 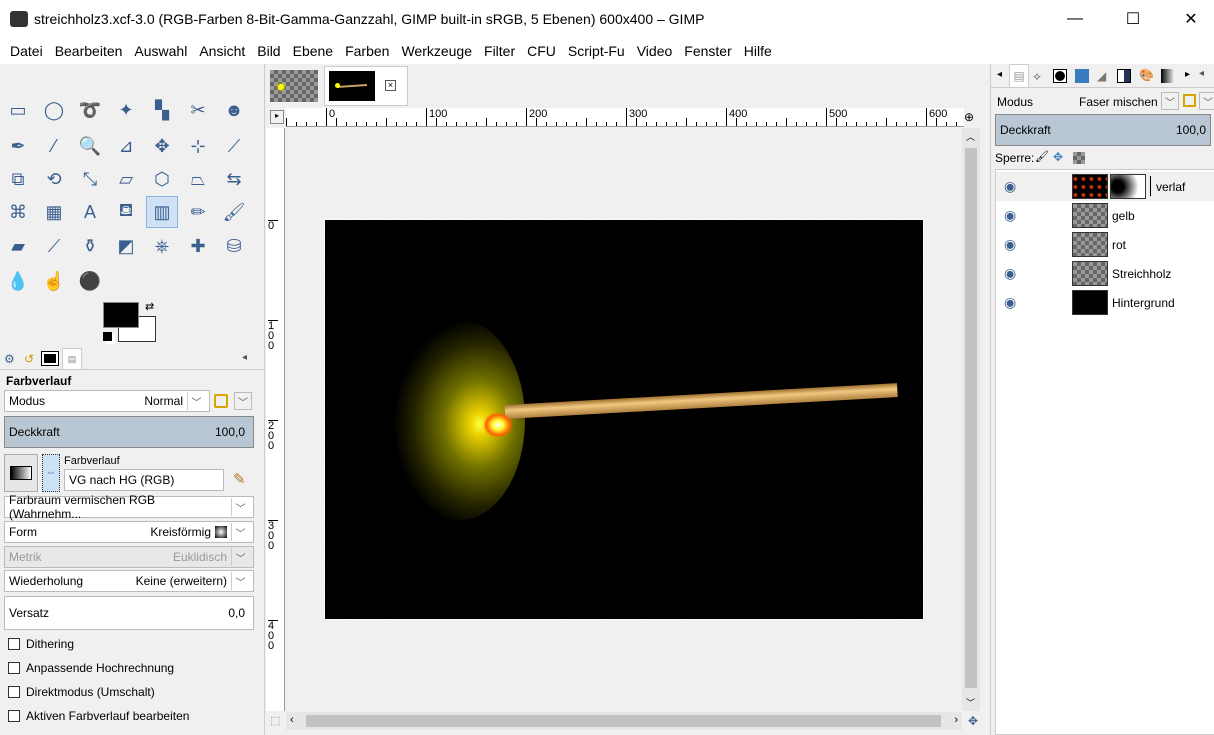 What do you see at coordinates (596, 51) in the screenshot?
I see `menu-scriptfu: Script-Fu` at bounding box center [596, 51].